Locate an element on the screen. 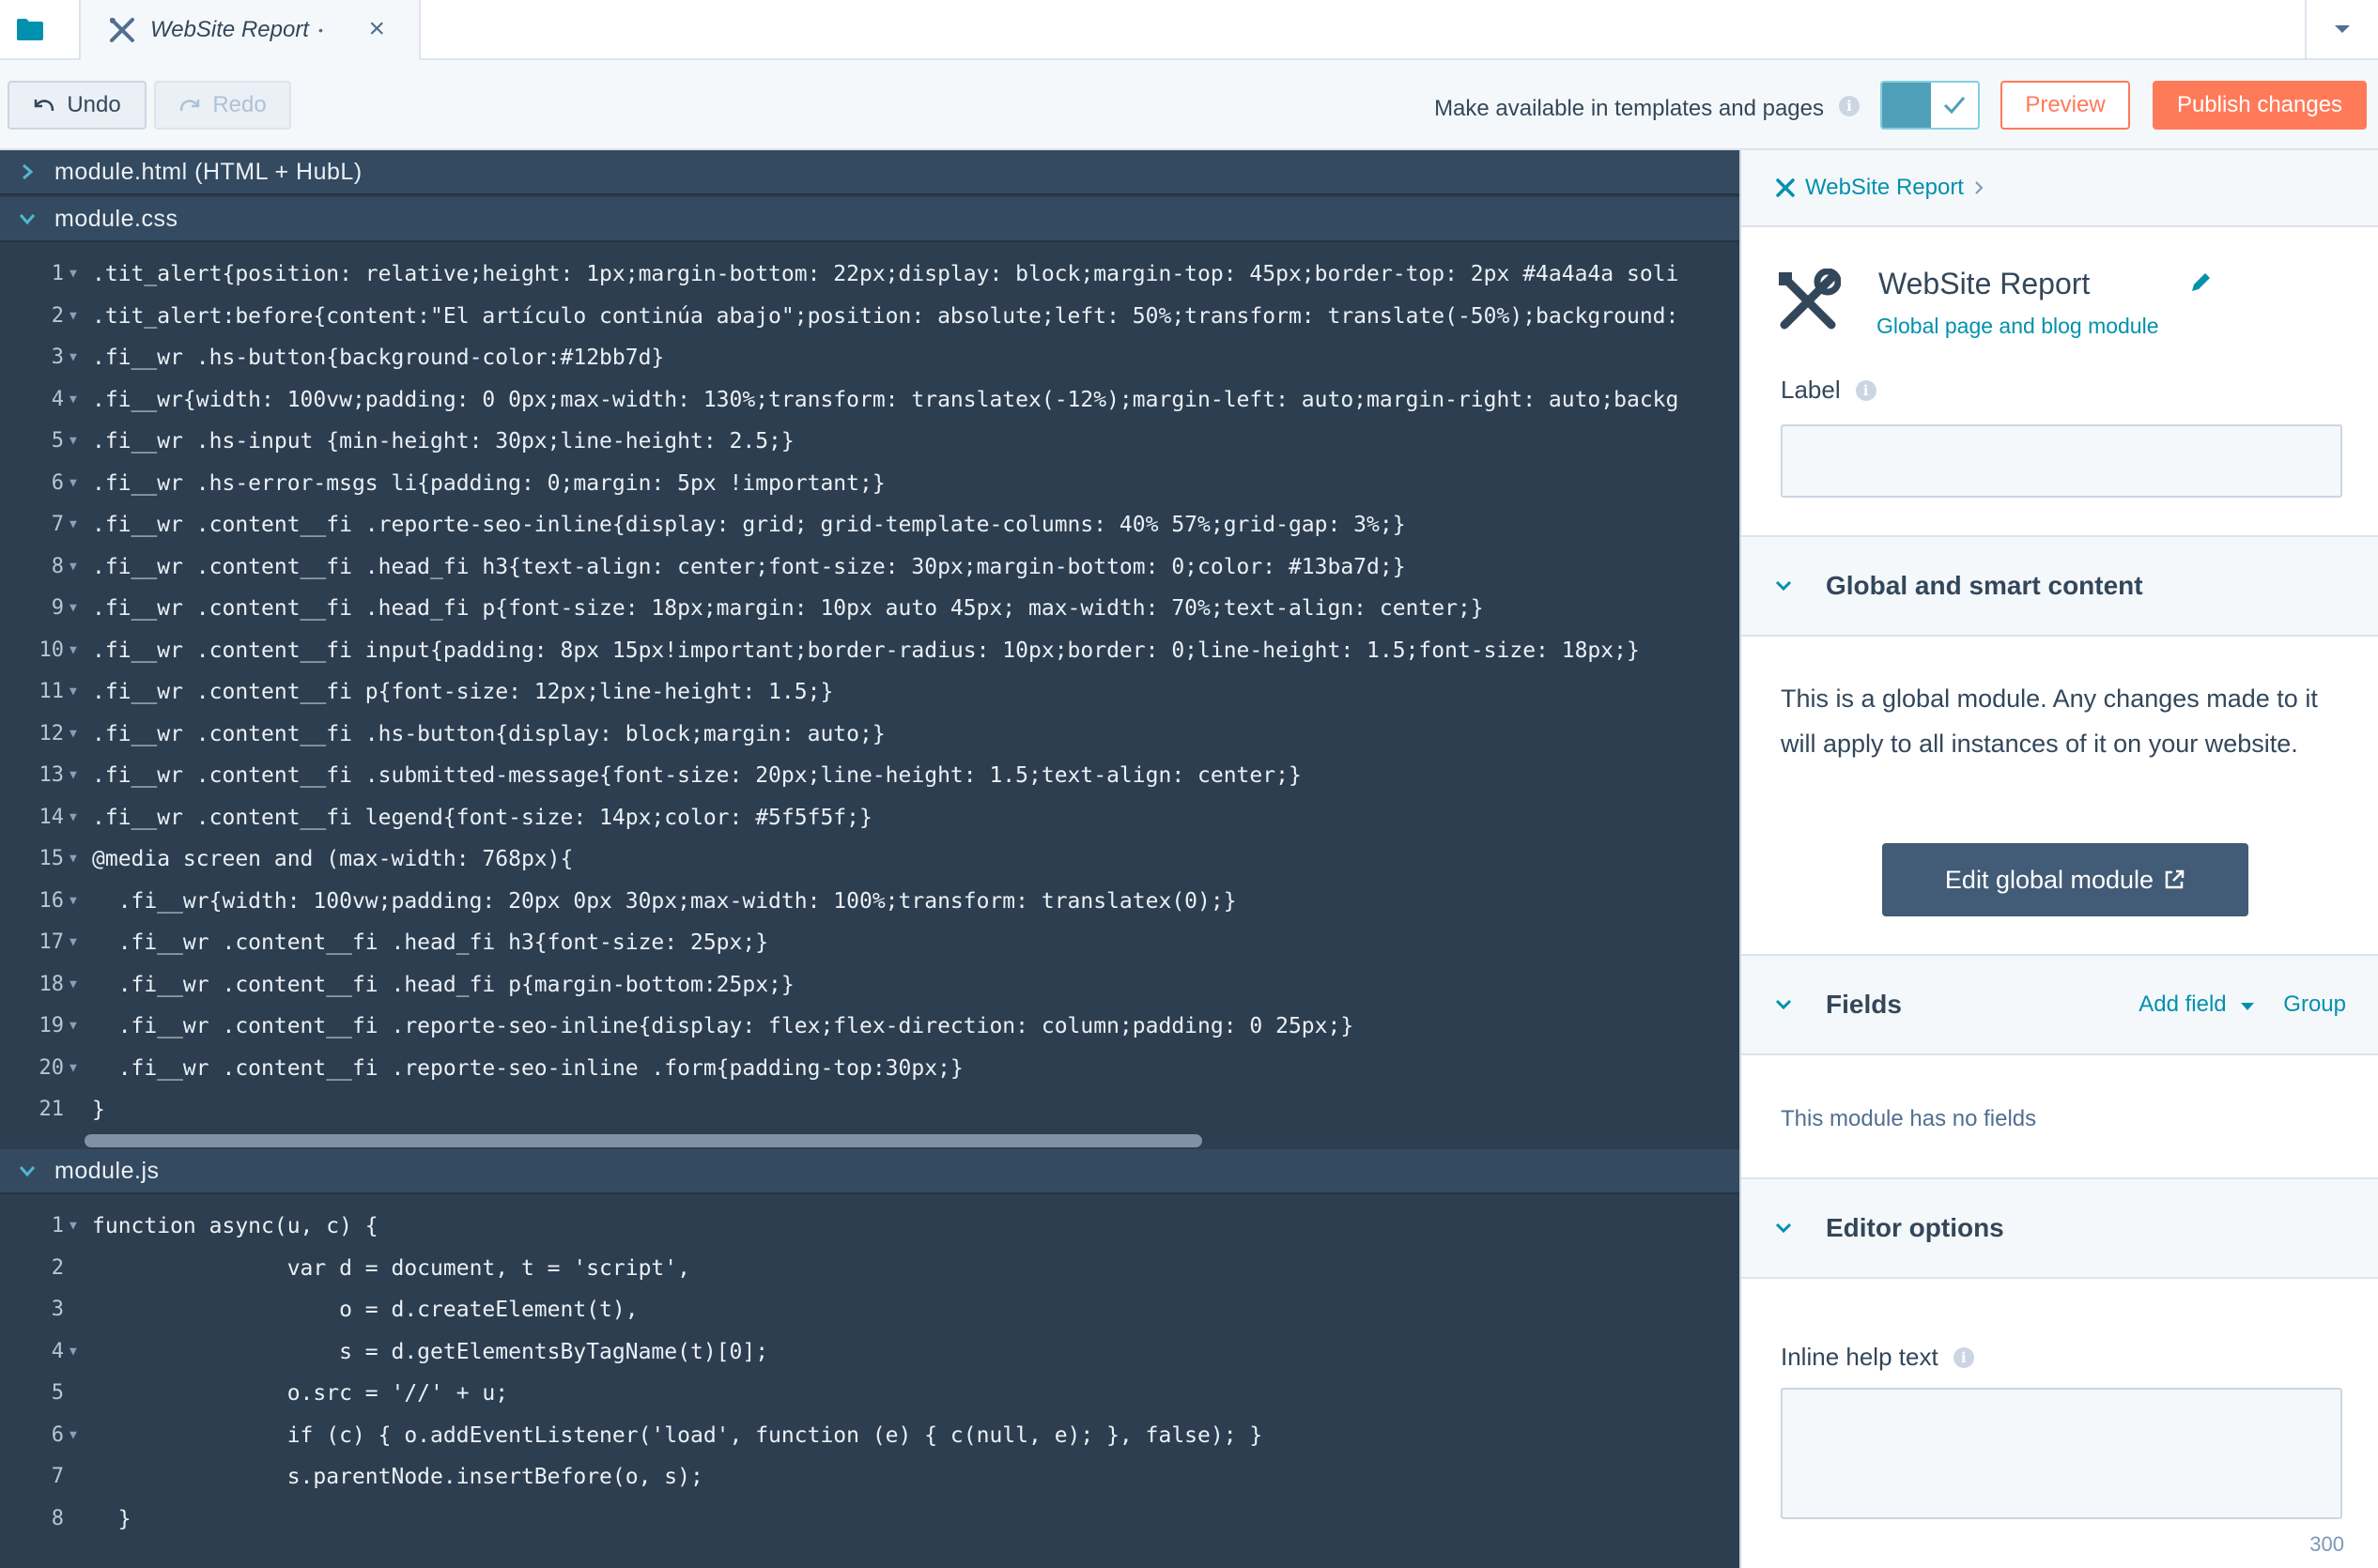 The image size is (2378, 1568). file-name-html: module.html (HTML + HubL) is located at coordinates (208, 172).